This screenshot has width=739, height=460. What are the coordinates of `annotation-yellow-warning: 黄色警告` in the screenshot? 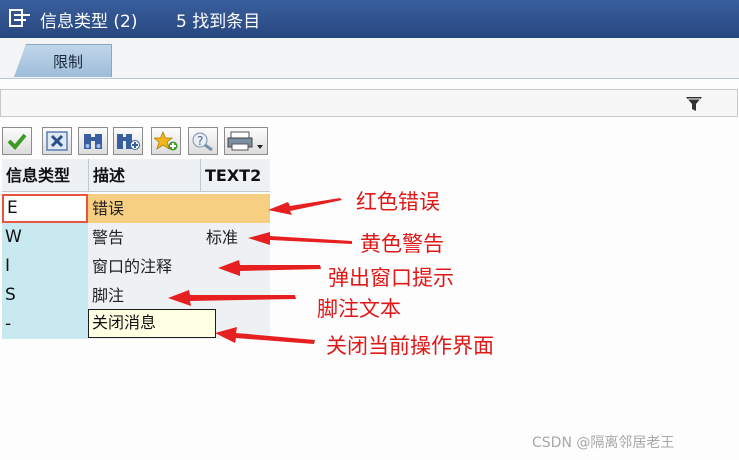 It's located at (402, 244).